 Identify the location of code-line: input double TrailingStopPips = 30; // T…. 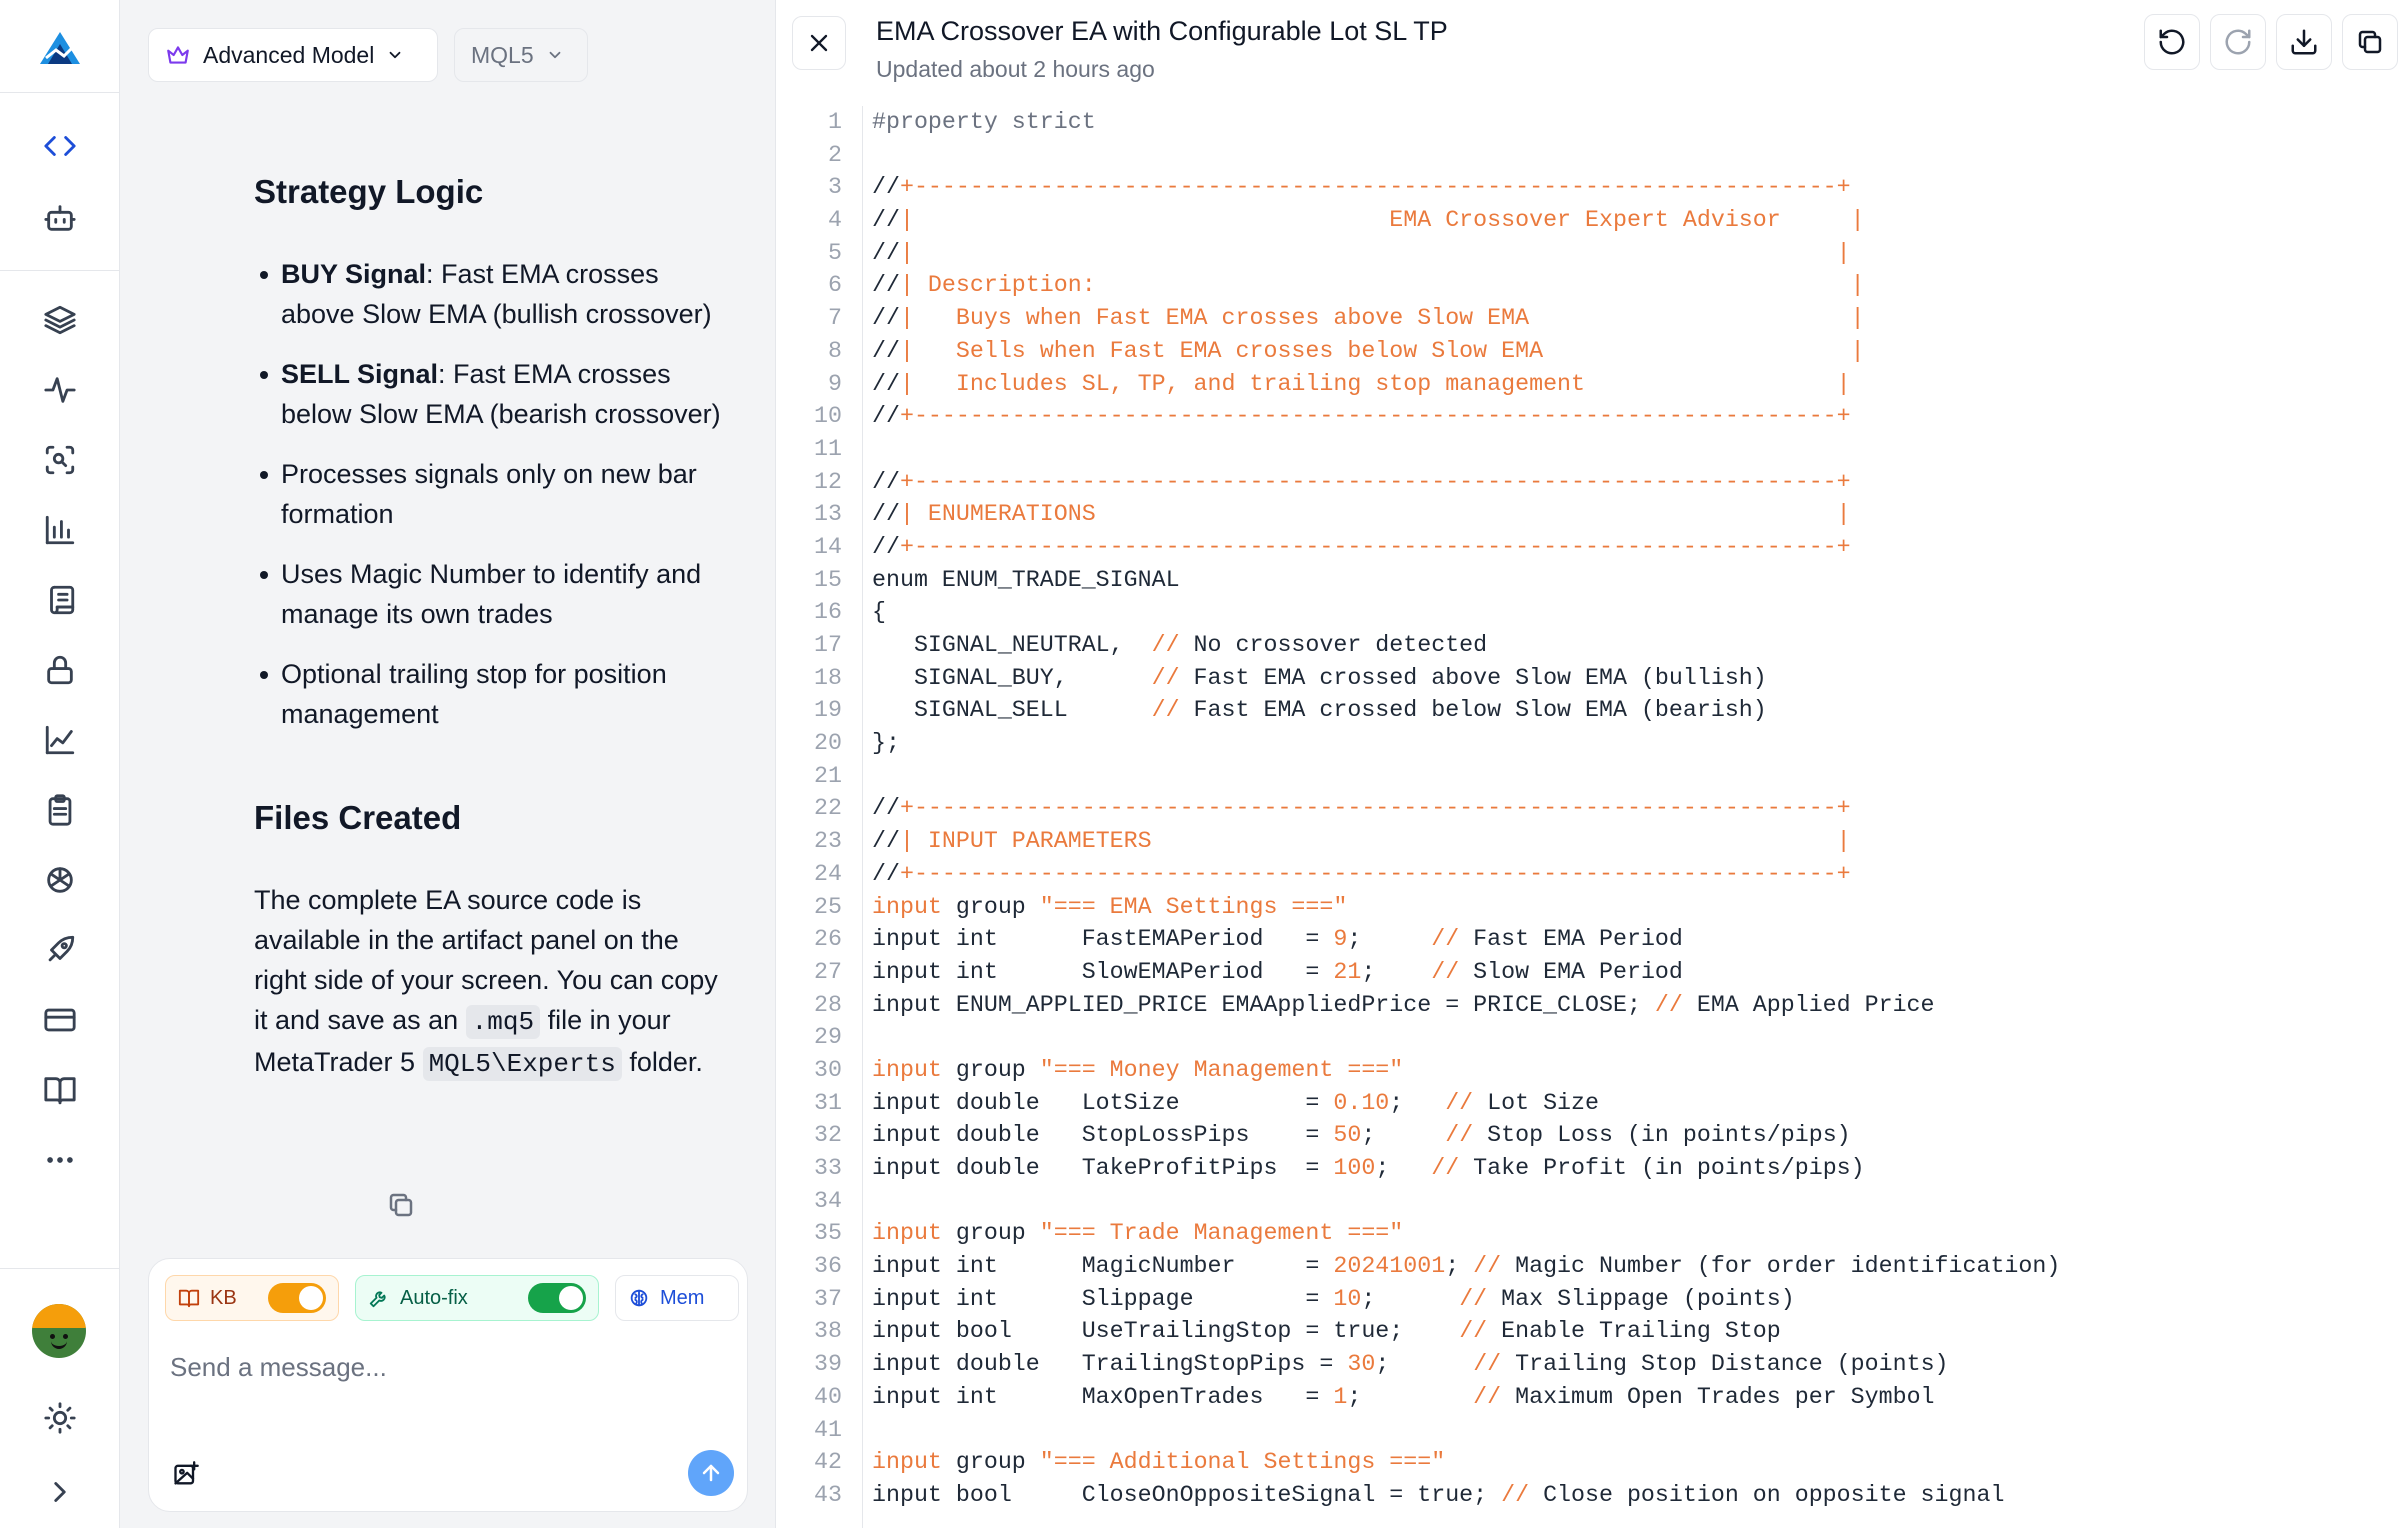
(1410, 1364).